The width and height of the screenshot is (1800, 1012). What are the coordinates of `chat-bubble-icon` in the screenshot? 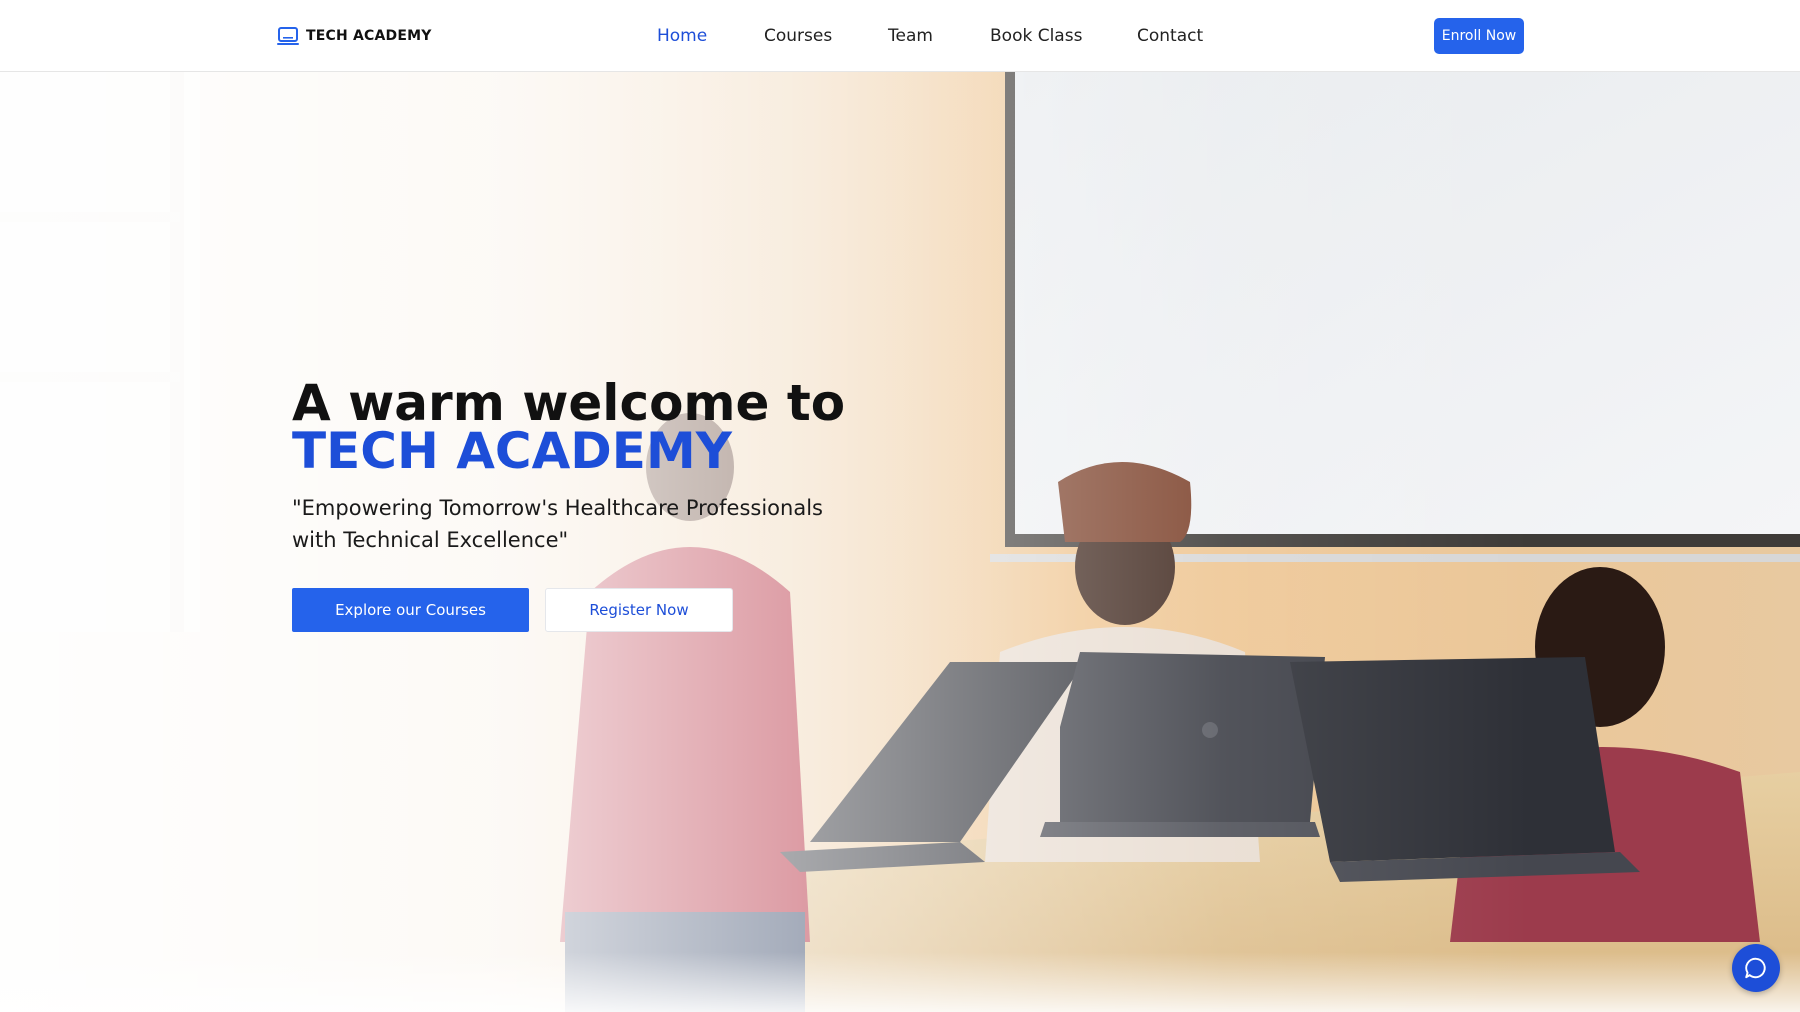 It's located at (1755, 968).